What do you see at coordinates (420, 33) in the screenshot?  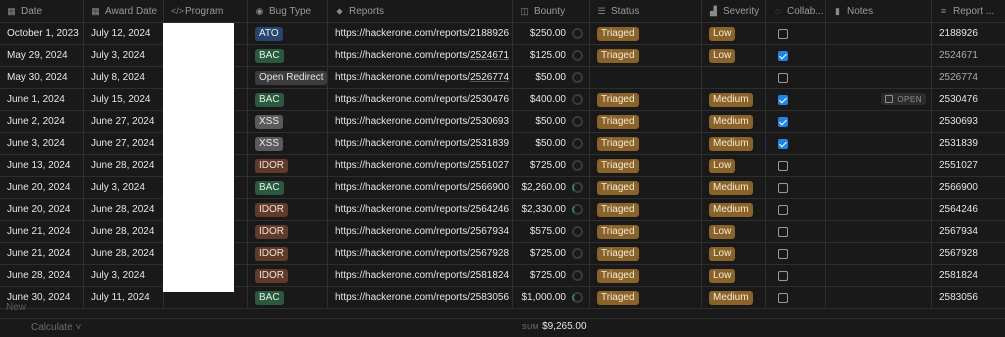 I see `report-url-cell: https://hackerone.com/reports/2188926` at bounding box center [420, 33].